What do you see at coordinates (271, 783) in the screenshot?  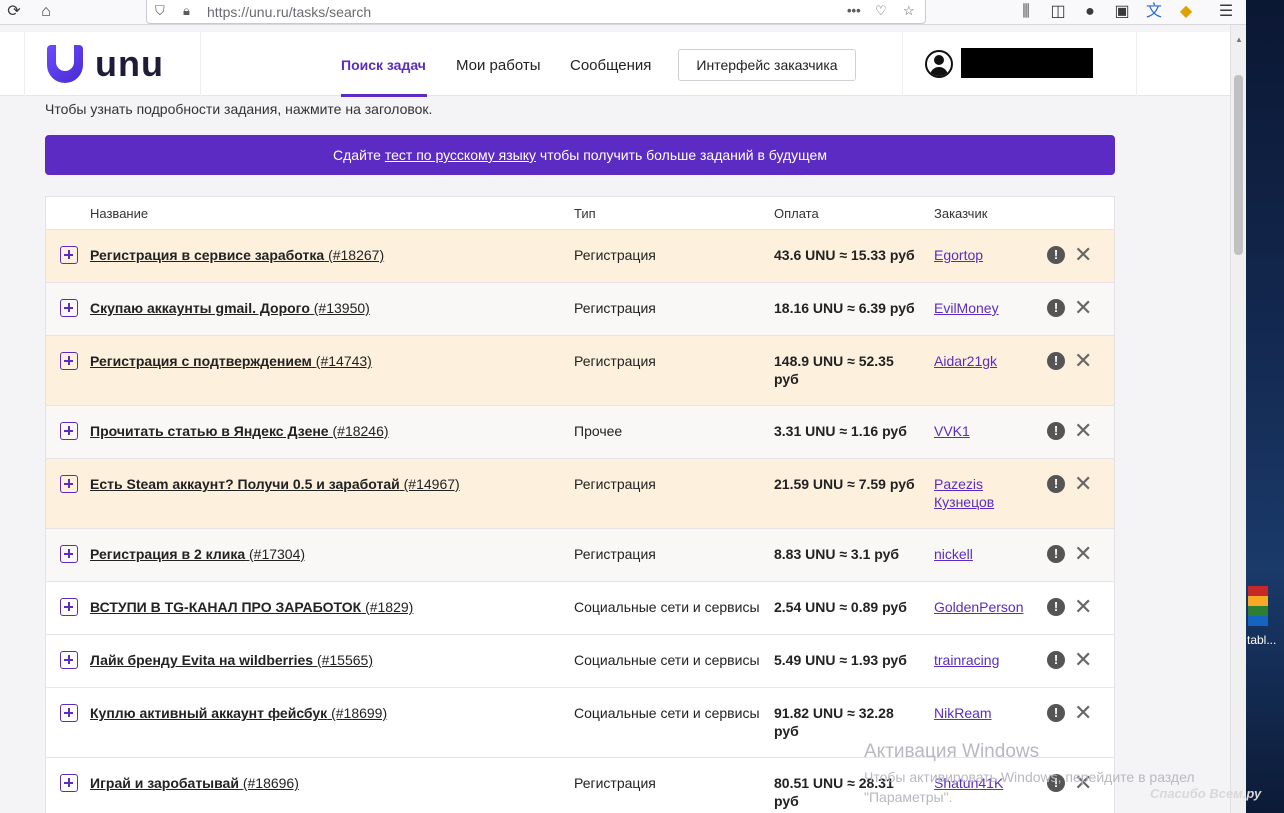 I see `task-id: (#18696)` at bounding box center [271, 783].